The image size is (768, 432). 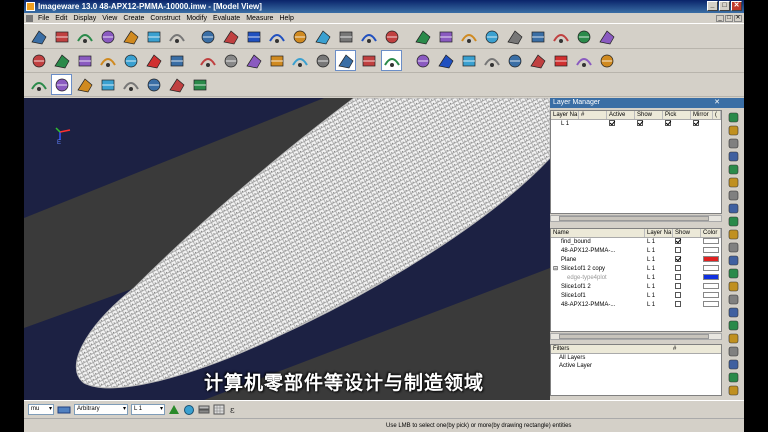 What do you see at coordinates (234, 409) in the screenshot?
I see `epsilon-icon: ε` at bounding box center [234, 409].